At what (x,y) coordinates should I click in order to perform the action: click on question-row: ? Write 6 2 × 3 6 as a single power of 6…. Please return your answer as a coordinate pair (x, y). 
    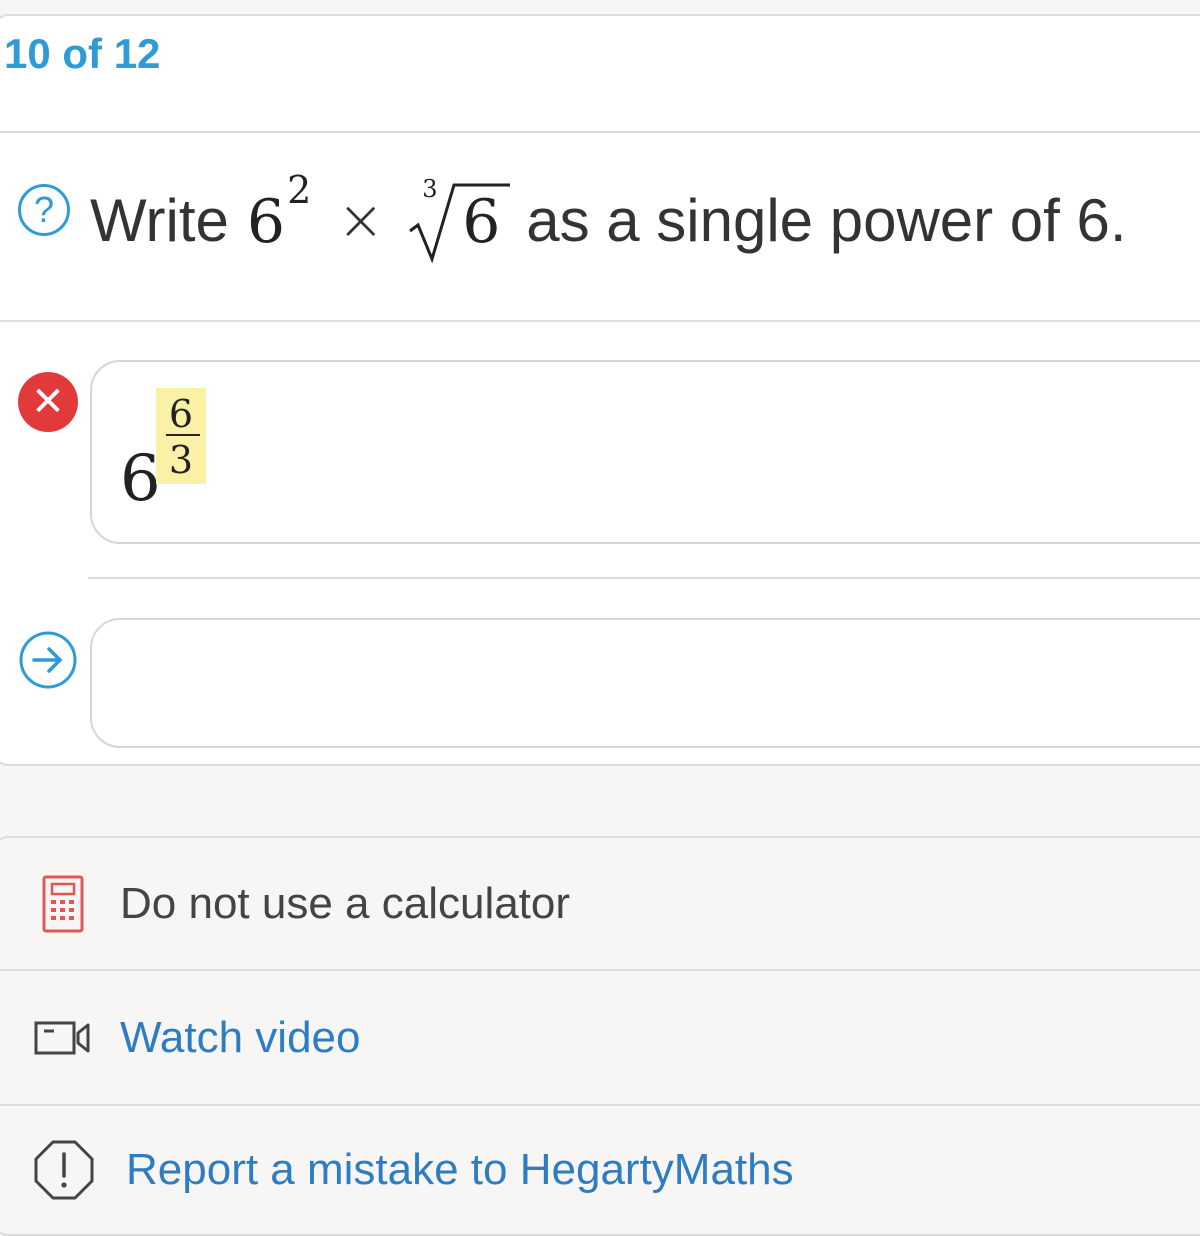
    Looking at the image, I should click on (608, 219).